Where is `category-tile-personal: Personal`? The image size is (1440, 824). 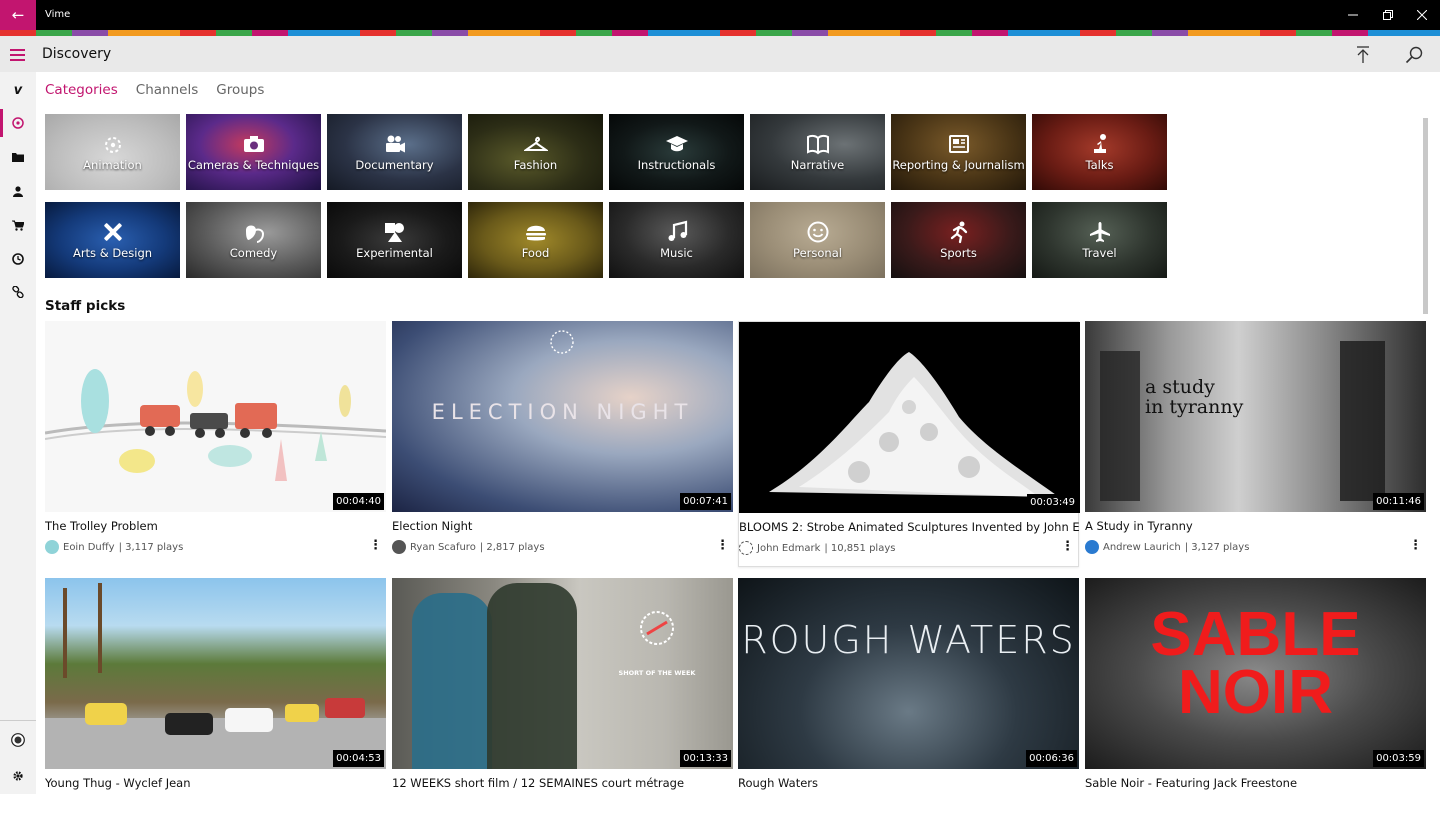 category-tile-personal: Personal is located at coordinates (817, 240).